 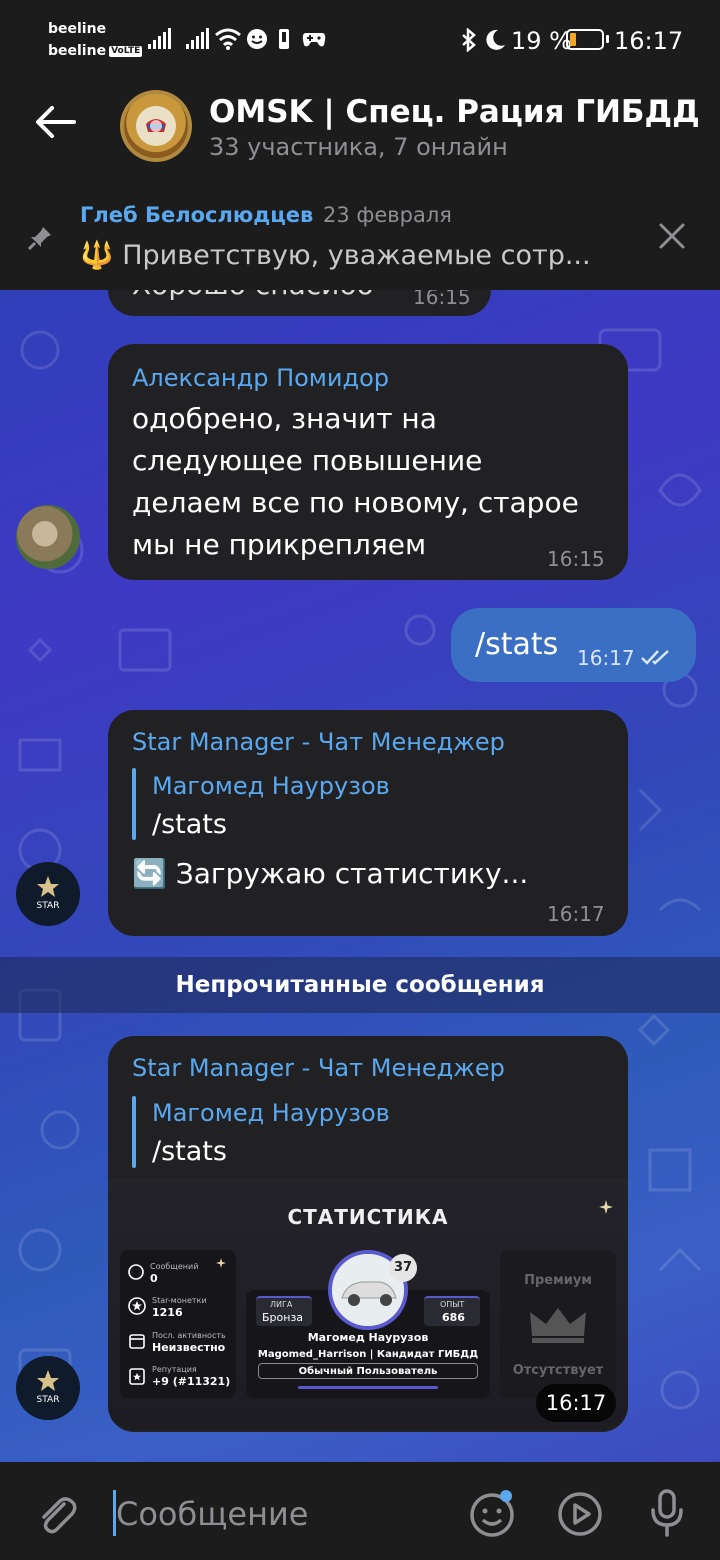 I want to click on pin-icon-overlay, so click(x=39, y=239).